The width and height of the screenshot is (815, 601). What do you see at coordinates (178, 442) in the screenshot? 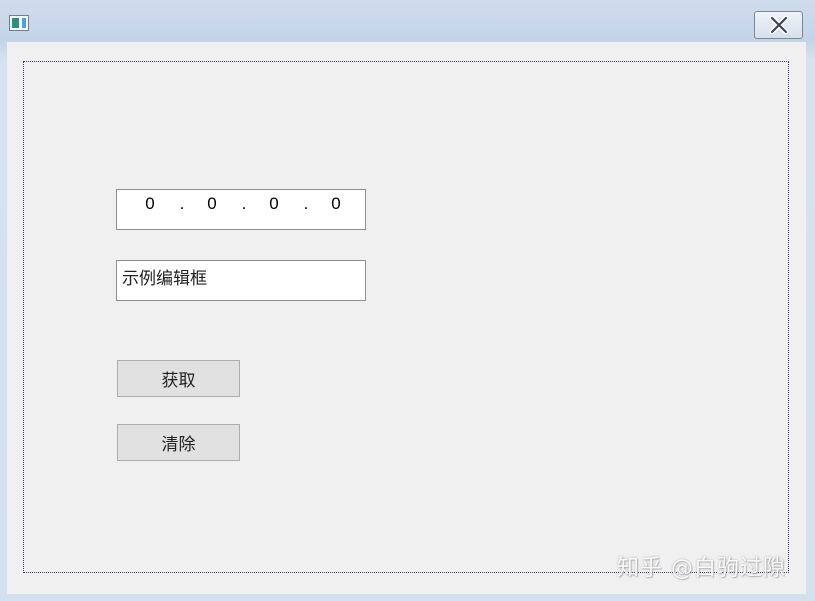
I see `clear-button: 清除` at bounding box center [178, 442].